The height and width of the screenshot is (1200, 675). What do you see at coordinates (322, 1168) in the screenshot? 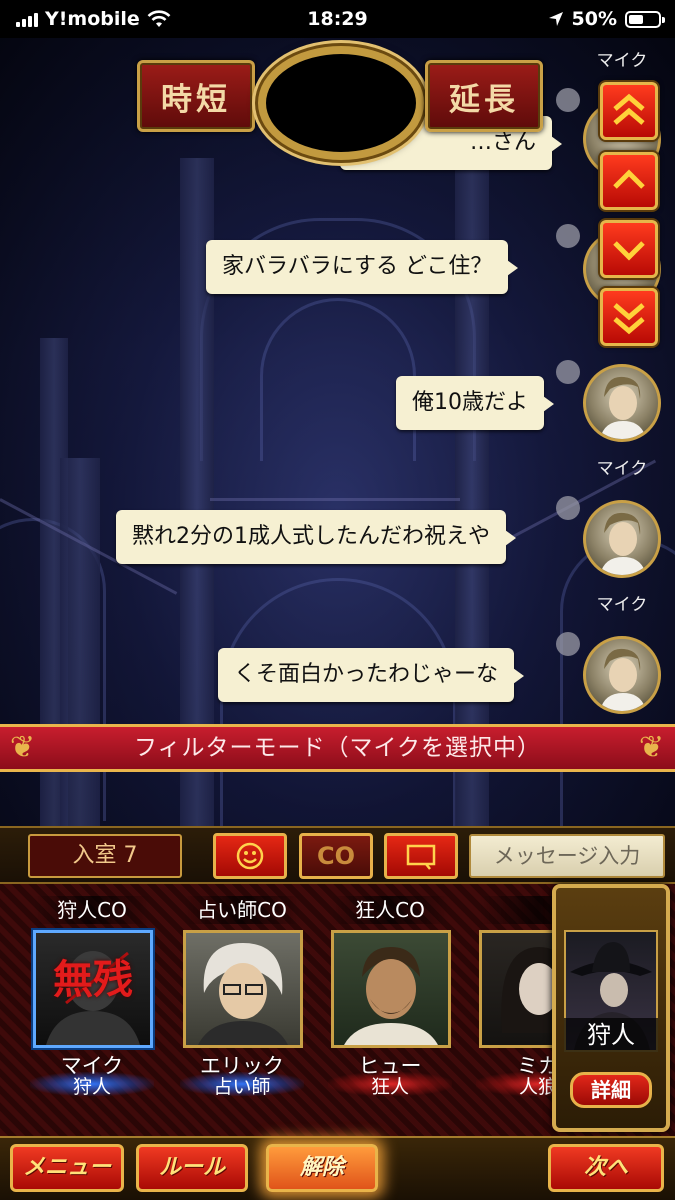
I see `third-nav-button: 解除` at bounding box center [322, 1168].